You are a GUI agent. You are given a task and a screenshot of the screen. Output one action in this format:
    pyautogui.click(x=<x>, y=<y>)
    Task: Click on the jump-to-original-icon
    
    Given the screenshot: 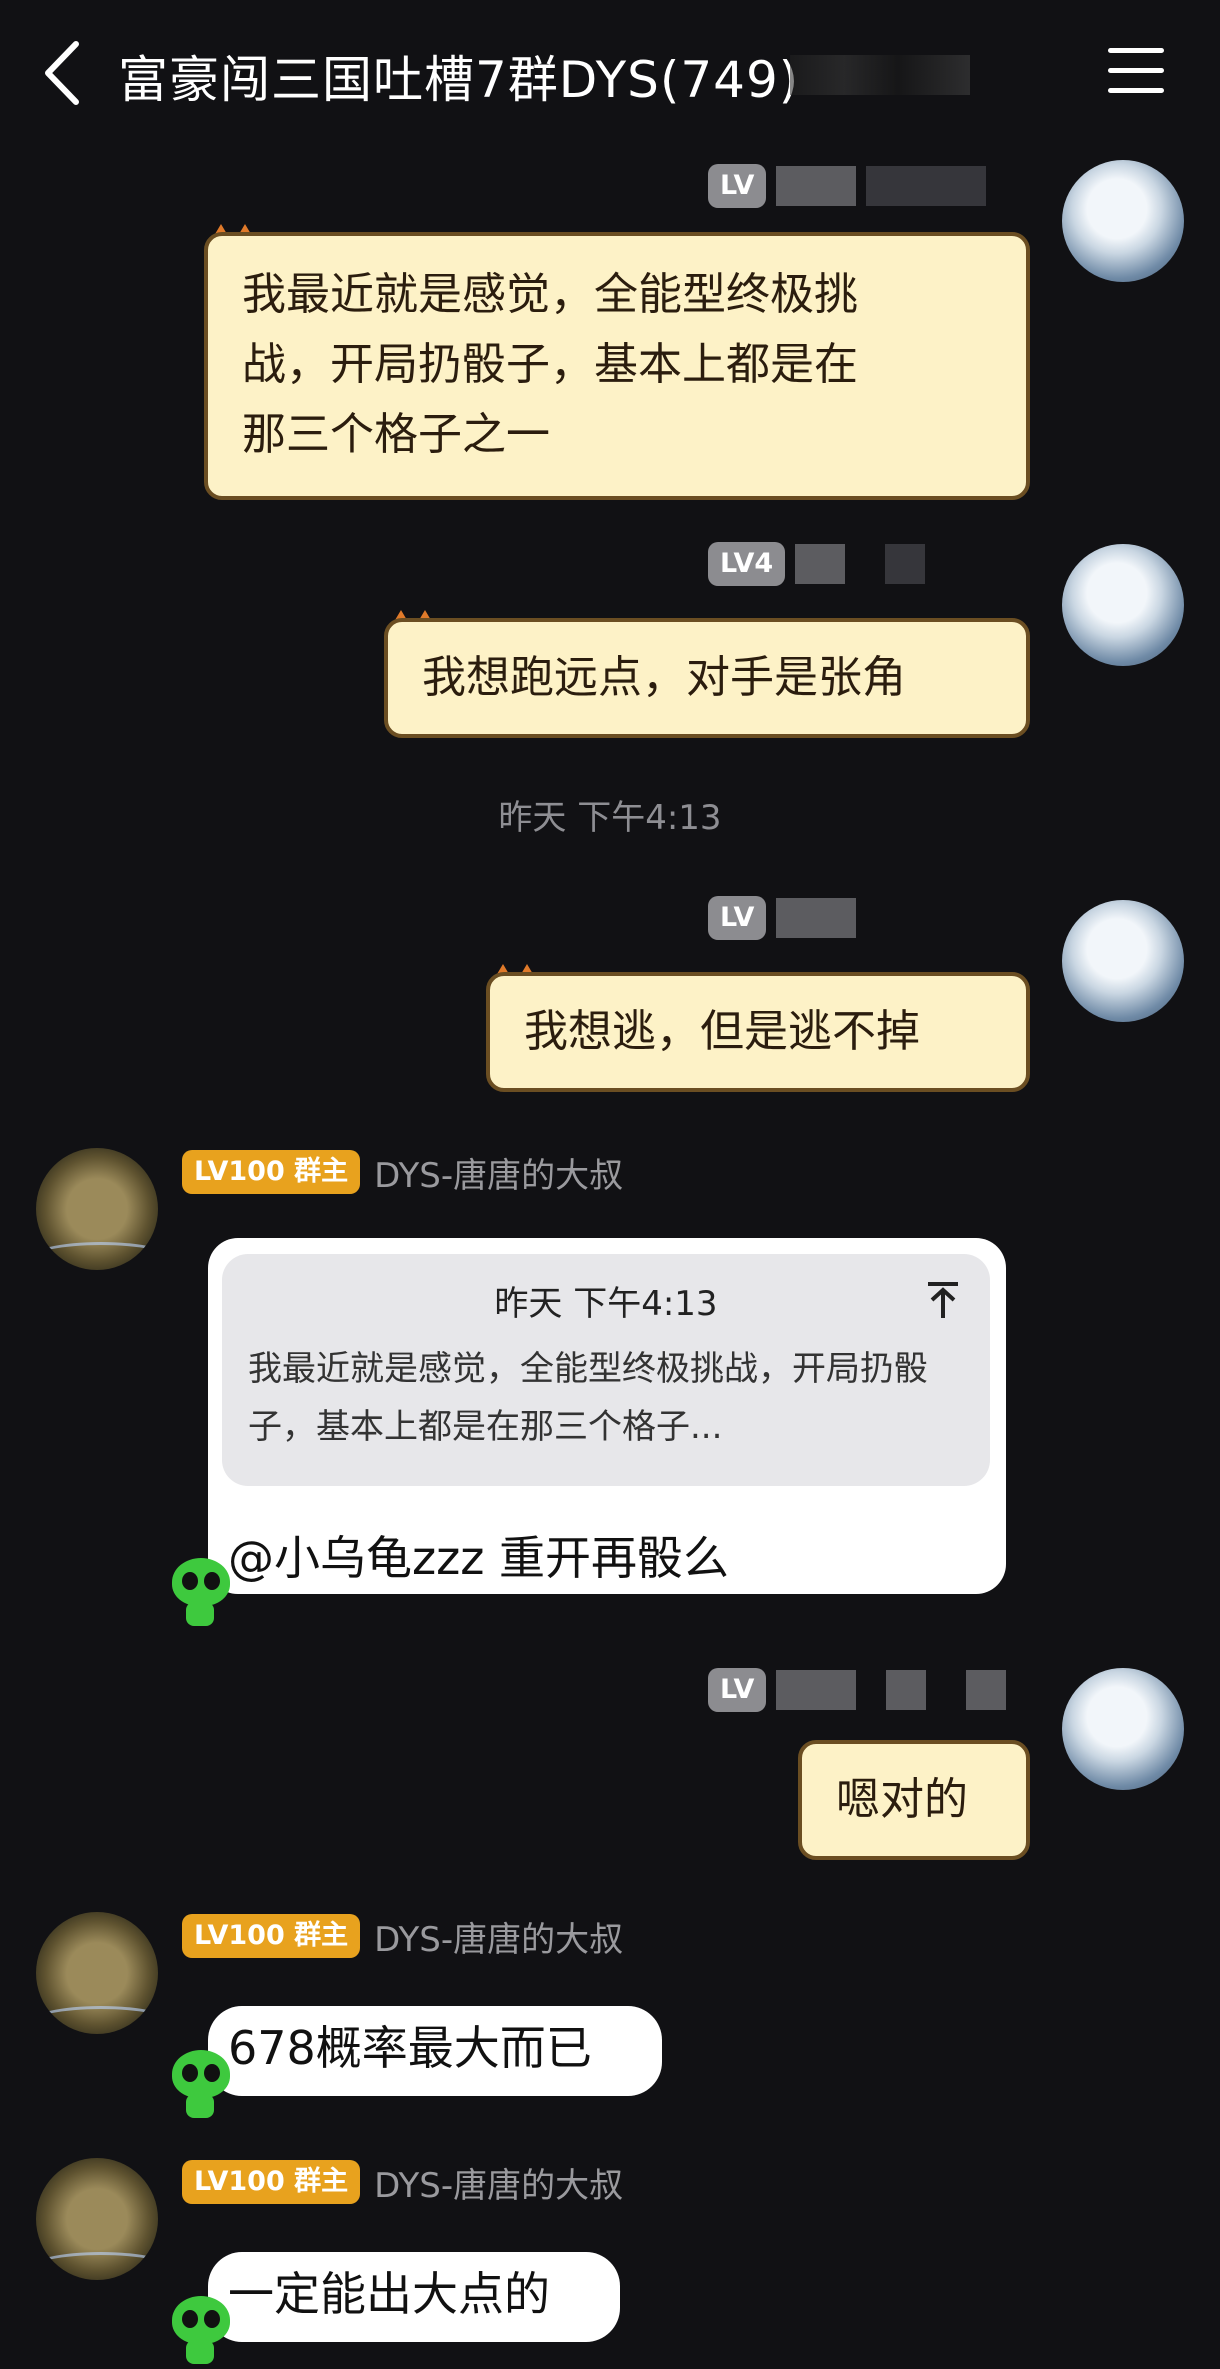 What is the action you would take?
    pyautogui.click(x=943, y=1300)
    